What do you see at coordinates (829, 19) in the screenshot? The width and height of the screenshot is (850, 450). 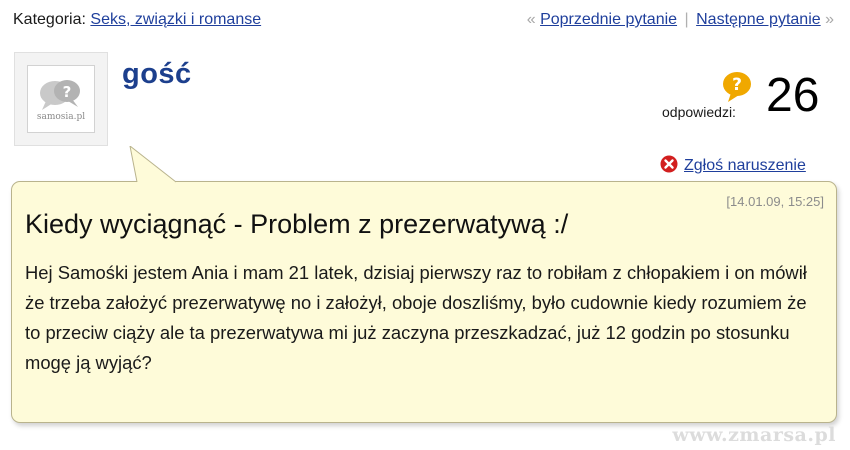 I see `next-chevron-icon: »` at bounding box center [829, 19].